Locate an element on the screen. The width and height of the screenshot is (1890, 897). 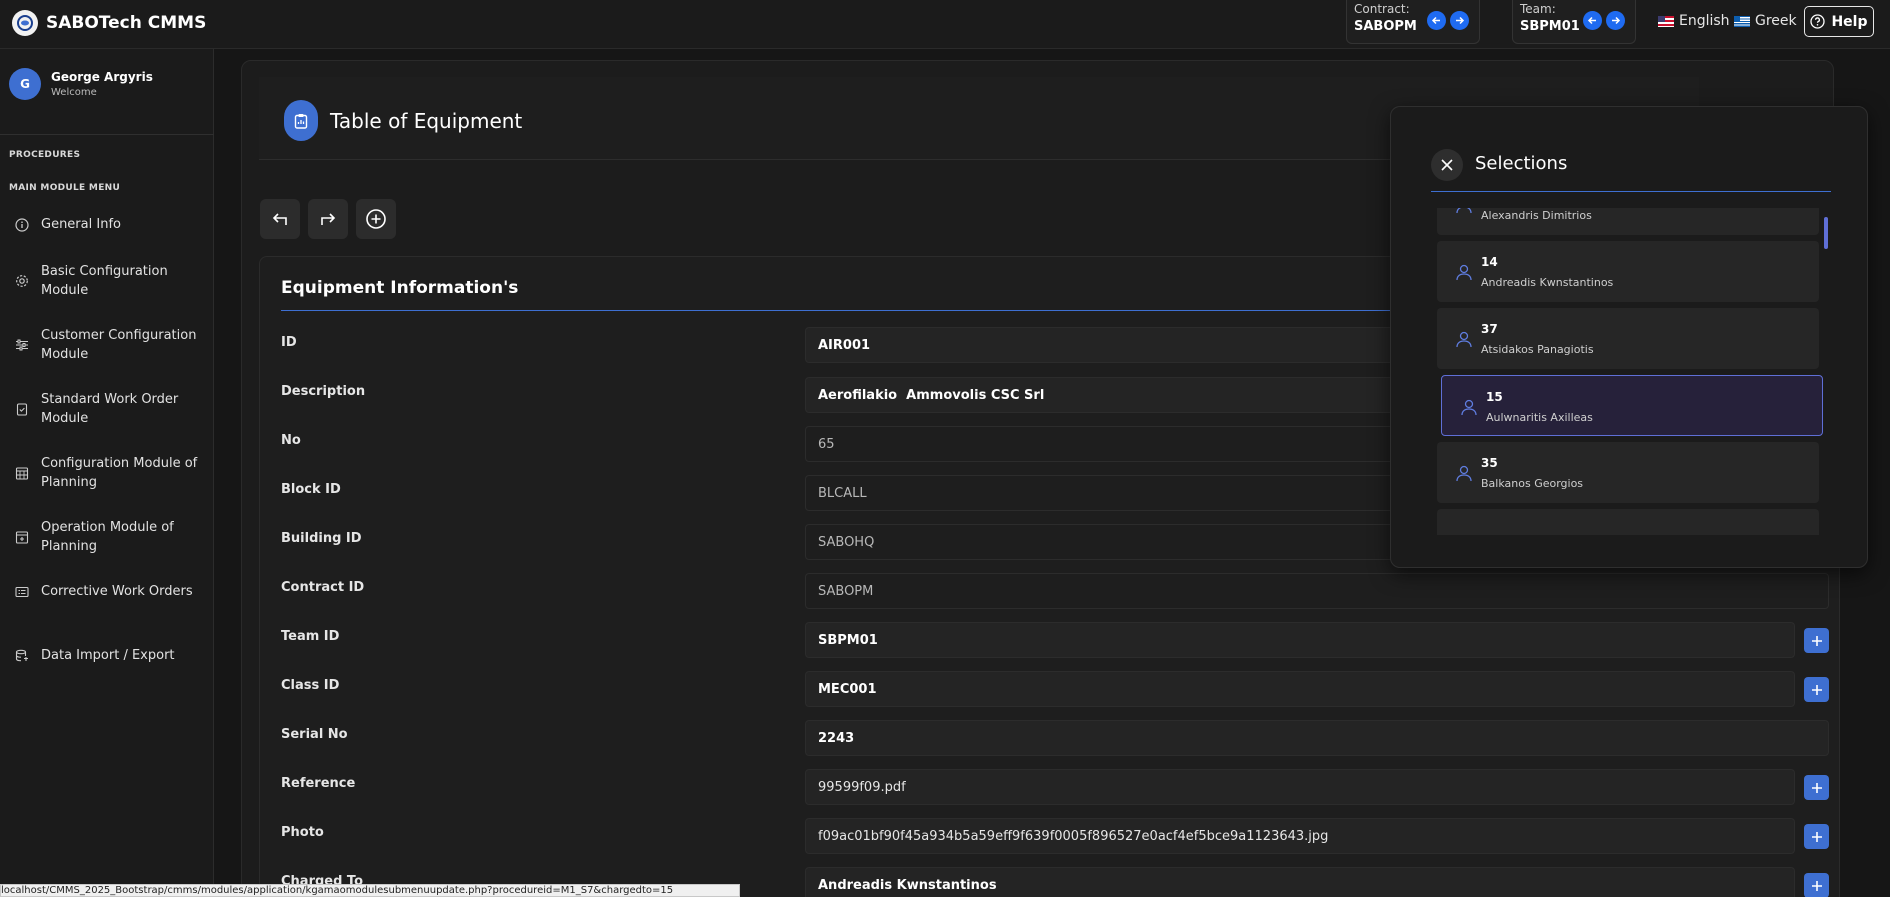
charged-to-add-button is located at coordinates (1816, 885).